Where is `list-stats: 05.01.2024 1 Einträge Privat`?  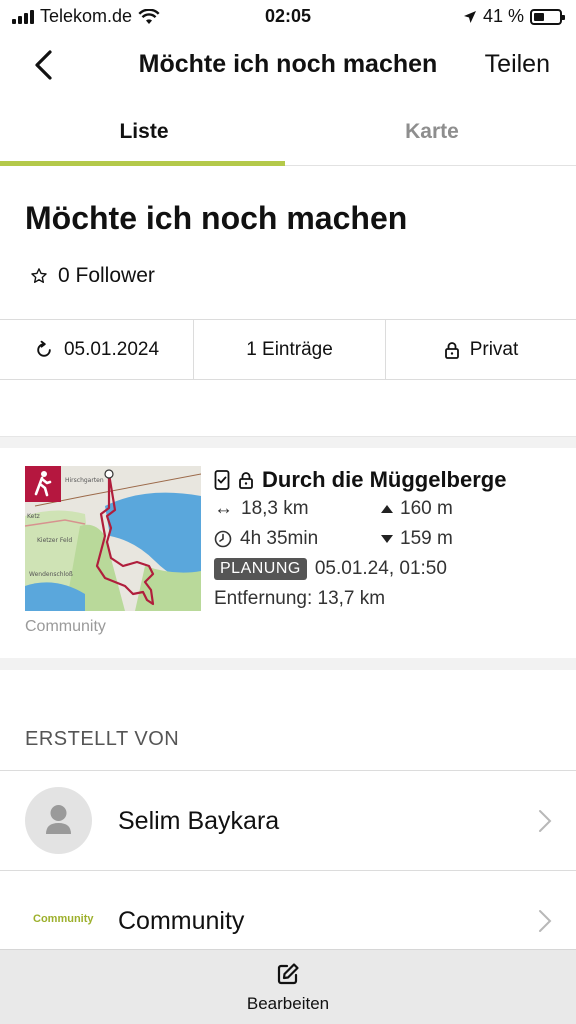 list-stats: 05.01.2024 1 Einträge Privat is located at coordinates (288, 349).